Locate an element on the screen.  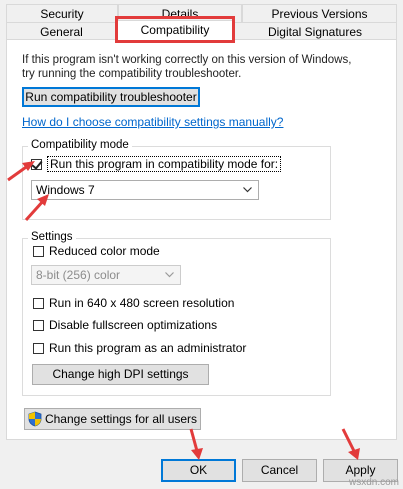
change-dpi-button: Change high DPI settings is located at coordinates (120, 374).